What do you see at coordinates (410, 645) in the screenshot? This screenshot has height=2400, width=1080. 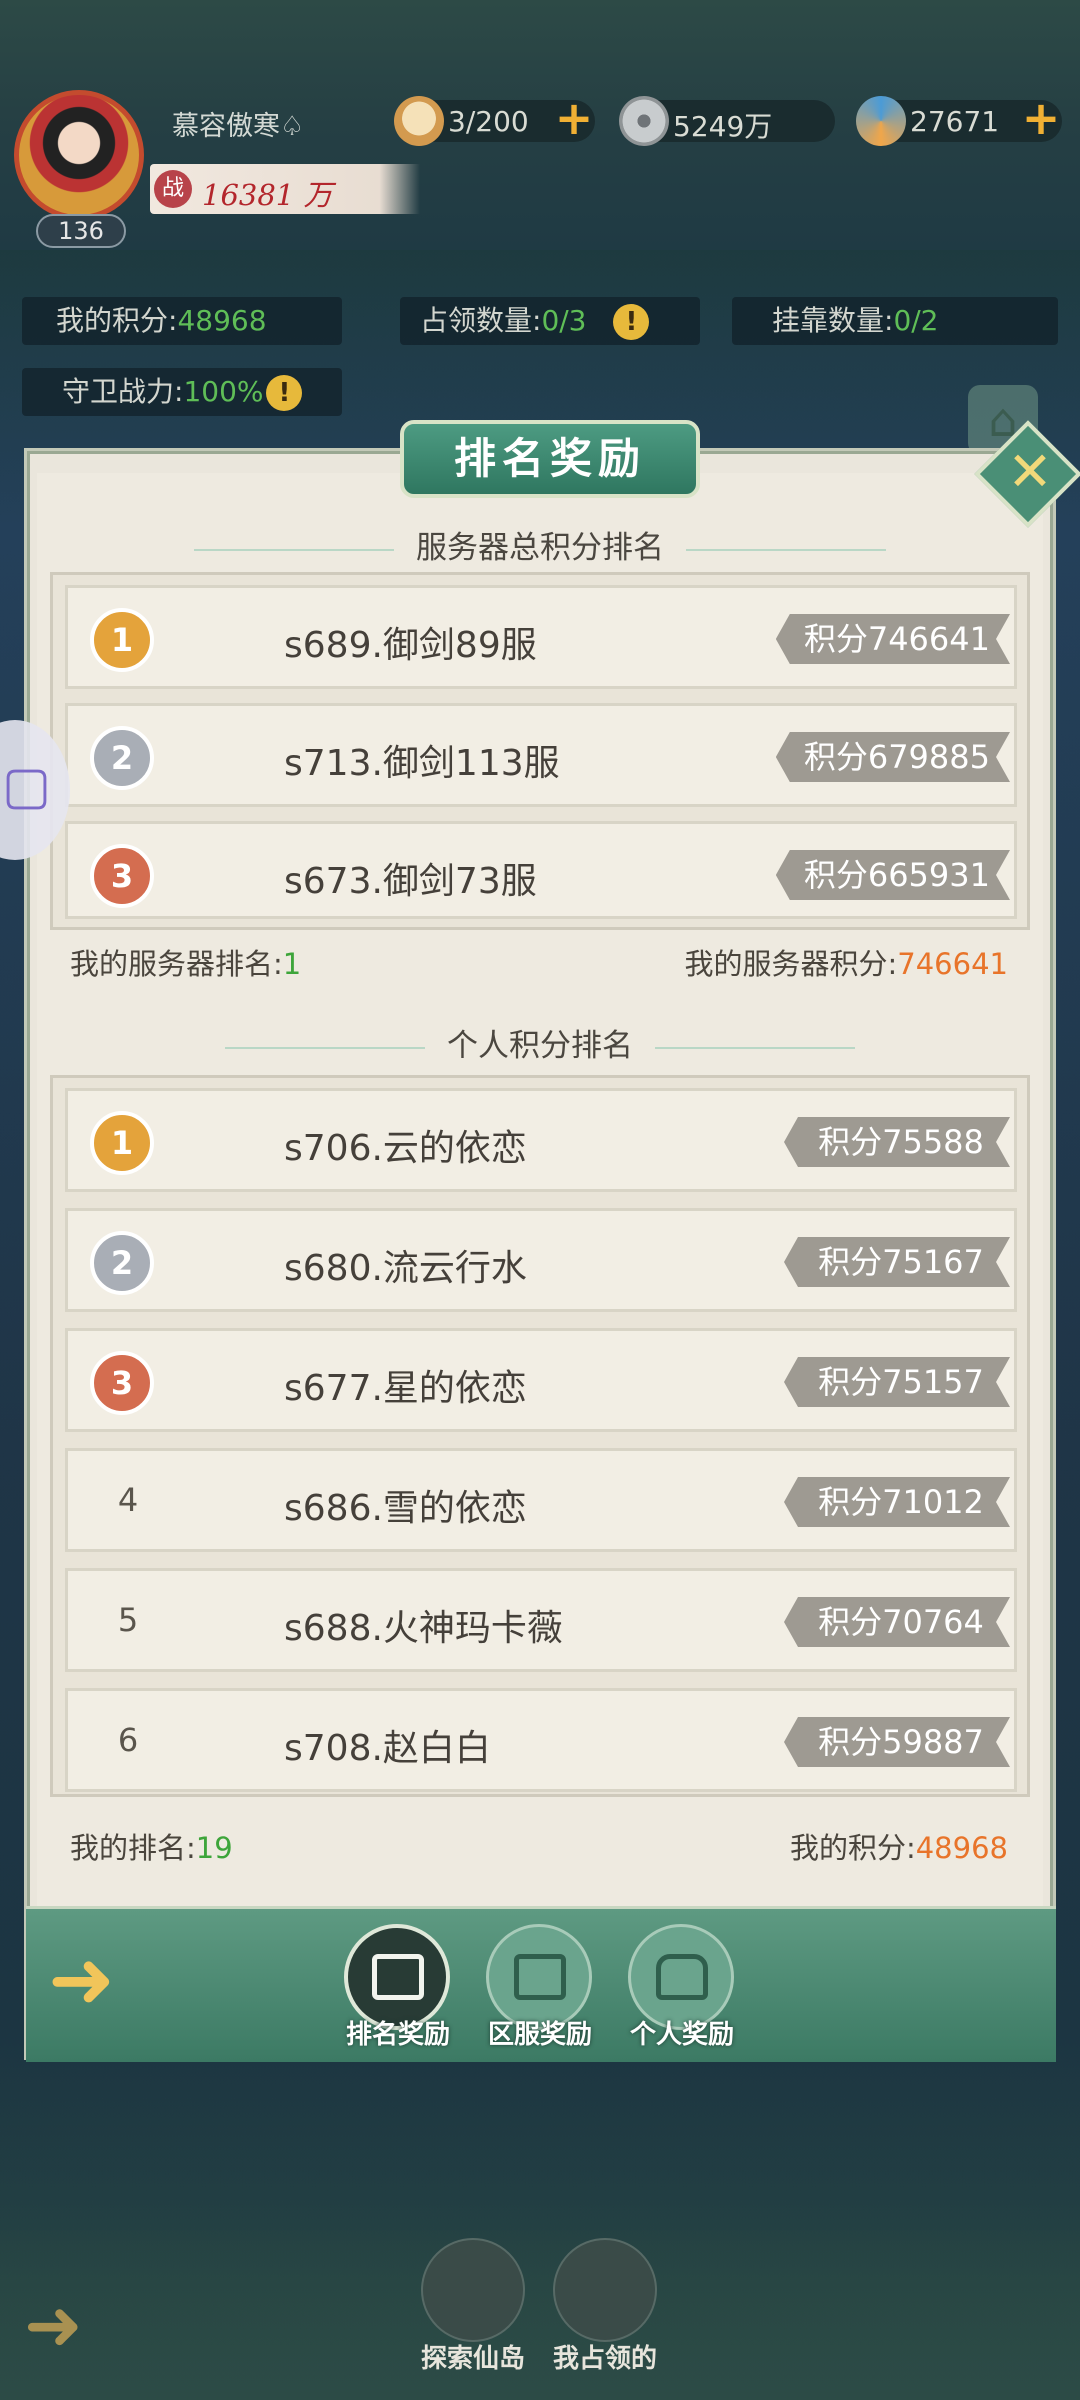 I see `server-name: s689.御剑89服` at bounding box center [410, 645].